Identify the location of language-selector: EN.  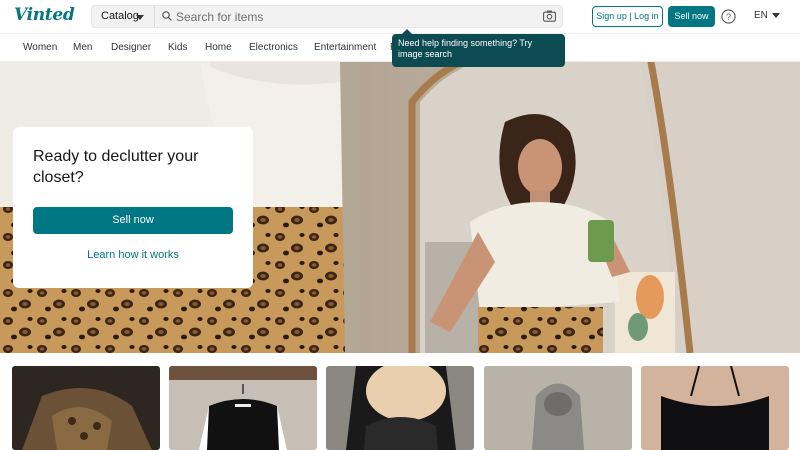
(767, 15).